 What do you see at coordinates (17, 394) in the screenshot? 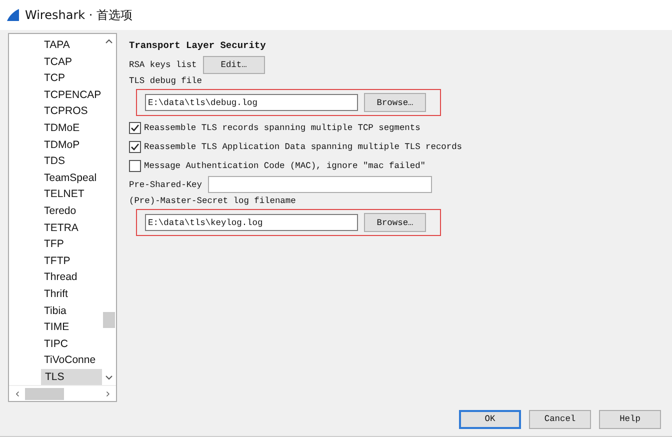
I see `scroll-left-icon` at bounding box center [17, 394].